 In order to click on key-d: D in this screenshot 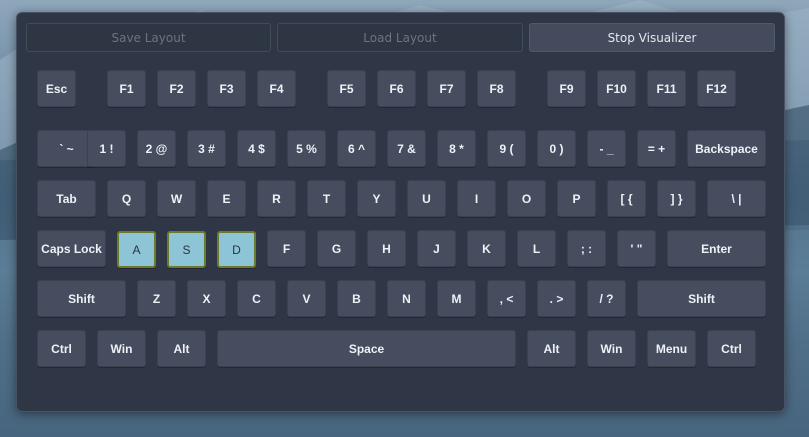, I will do `click(236, 249)`.